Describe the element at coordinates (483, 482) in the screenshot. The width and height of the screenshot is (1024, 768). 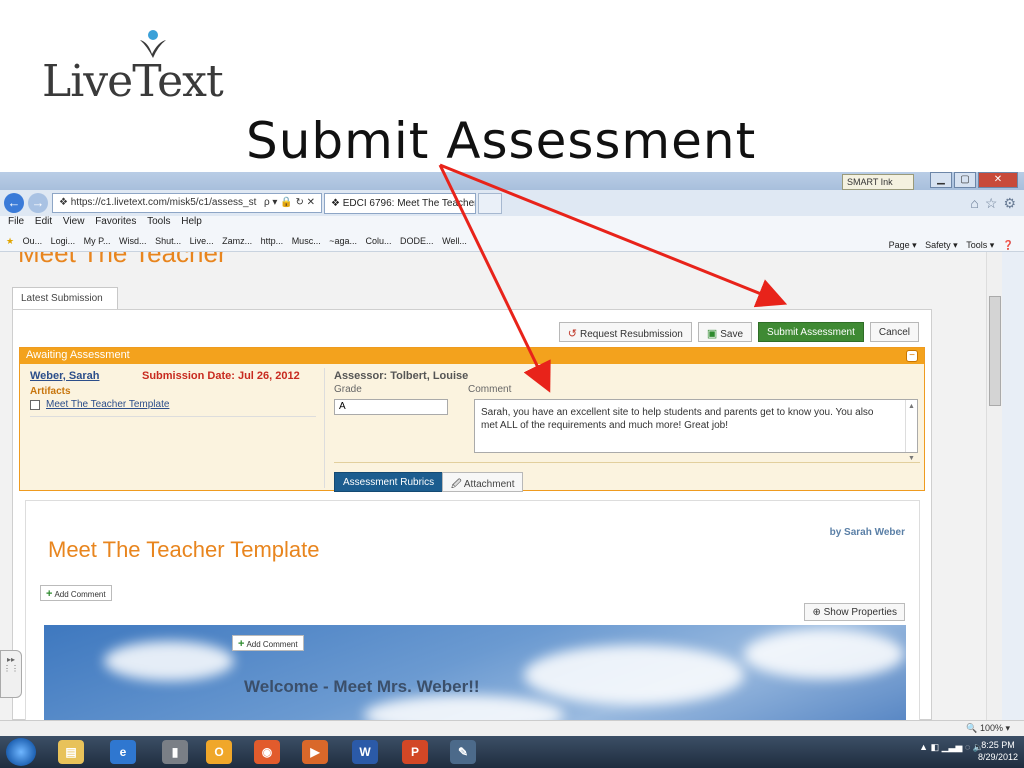
I see `attachment-button: 🖉 Attachment` at that location.